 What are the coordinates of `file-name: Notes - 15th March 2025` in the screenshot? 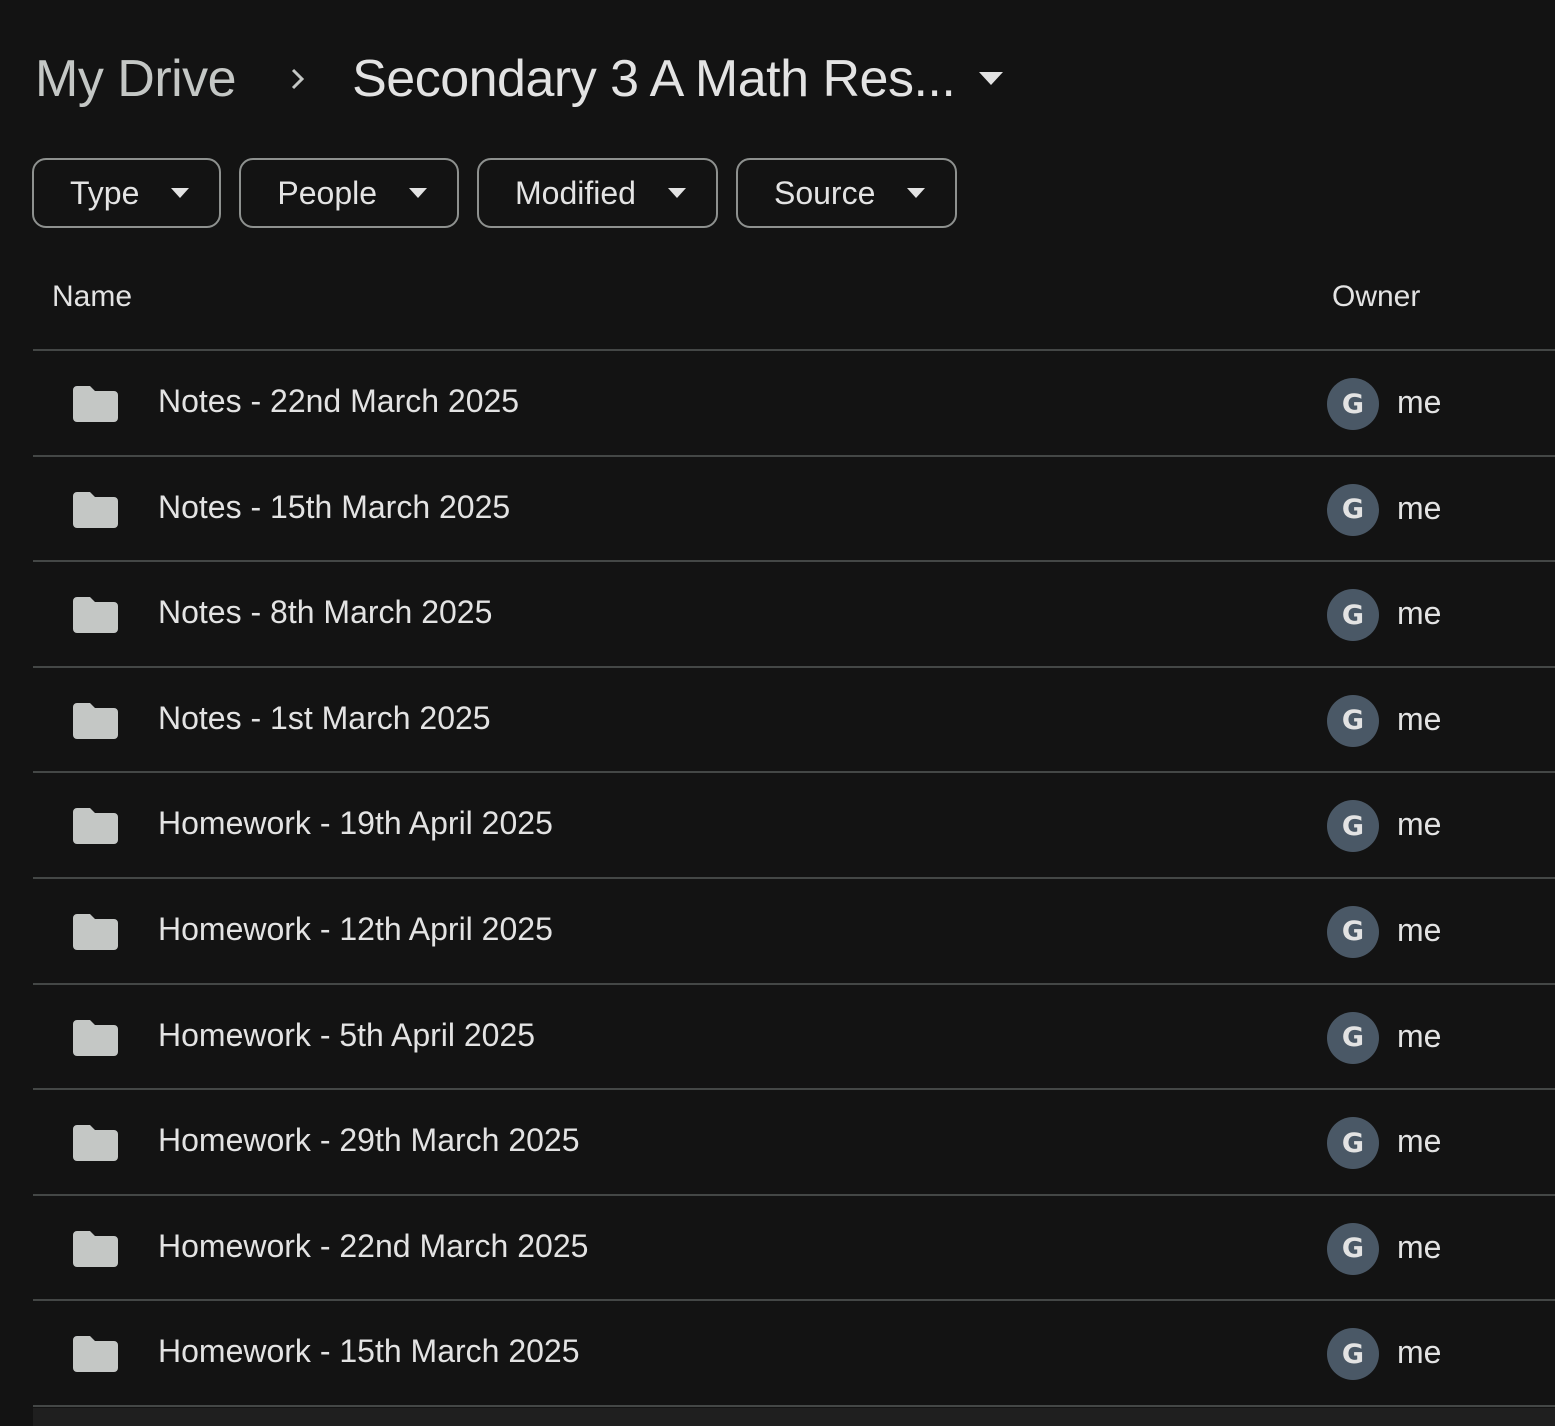 It's located at (334, 506).